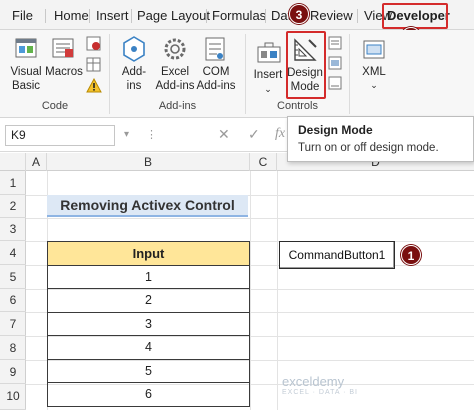 The height and width of the screenshot is (410, 474). What do you see at coordinates (148, 370) in the screenshot?
I see `table-cell: 5` at bounding box center [148, 370].